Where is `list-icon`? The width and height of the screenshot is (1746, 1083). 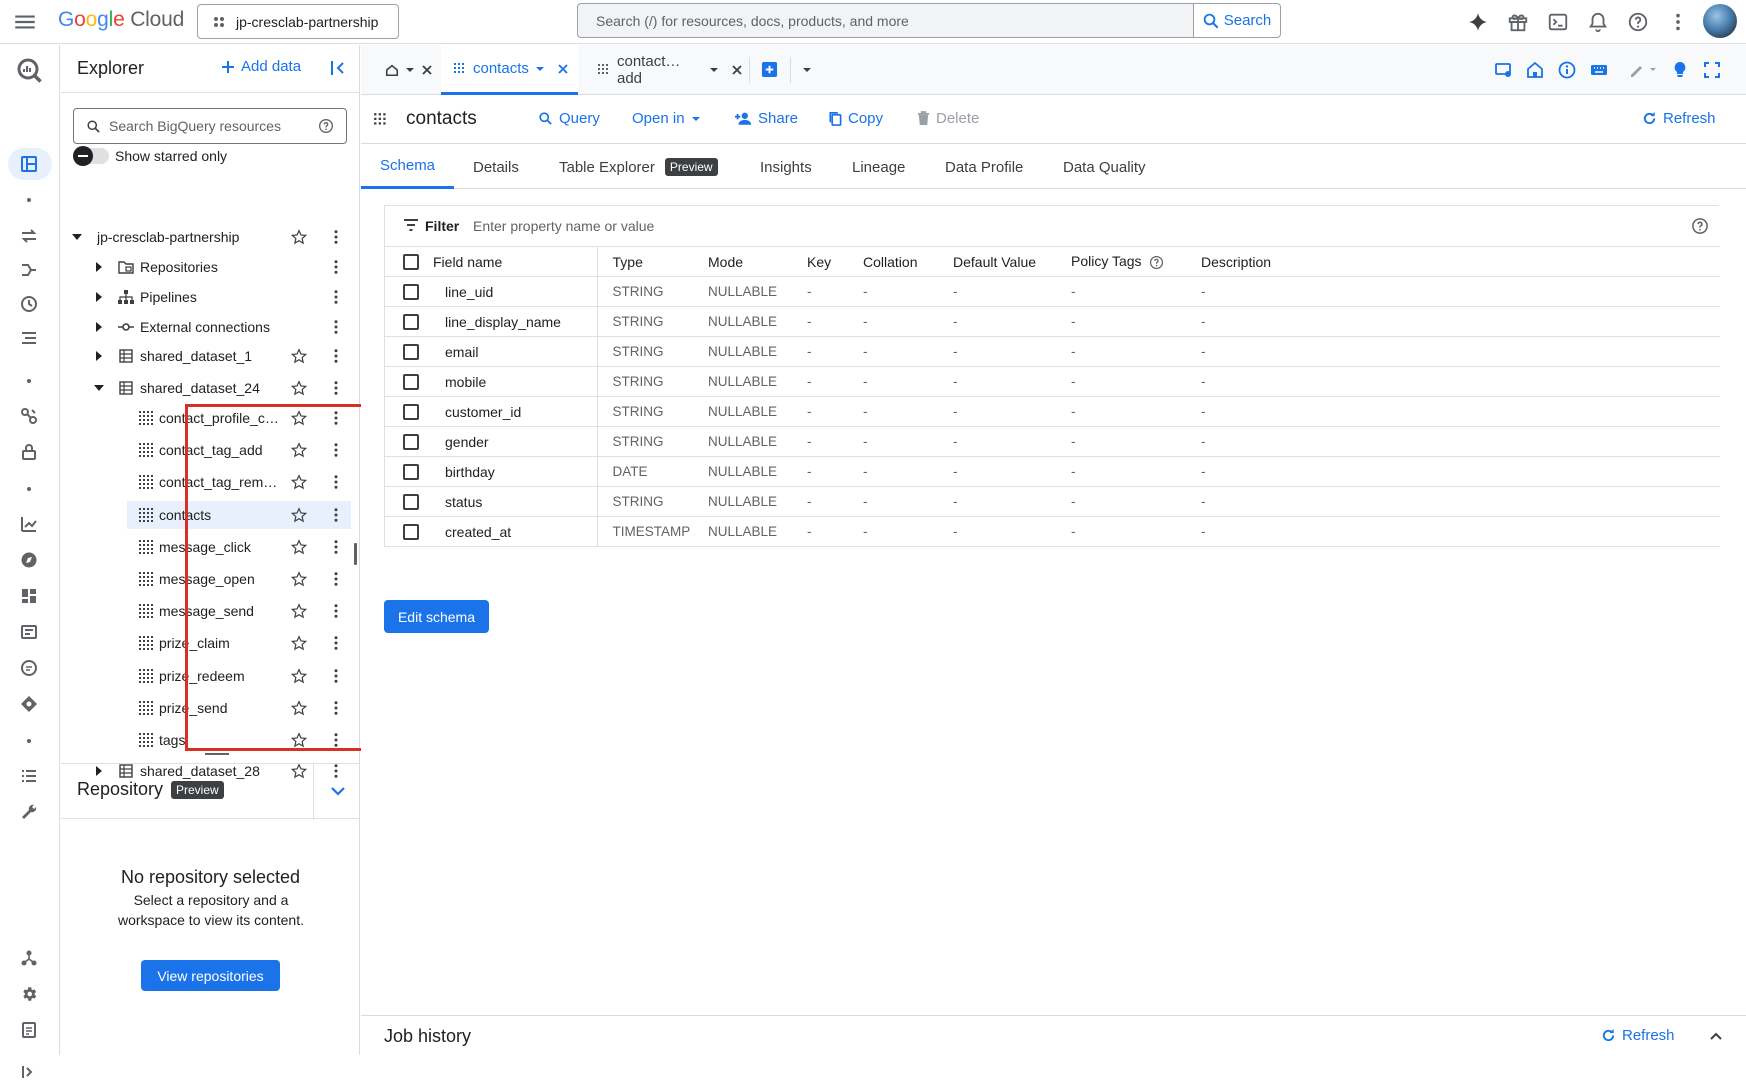 list-icon is located at coordinates (29, 776).